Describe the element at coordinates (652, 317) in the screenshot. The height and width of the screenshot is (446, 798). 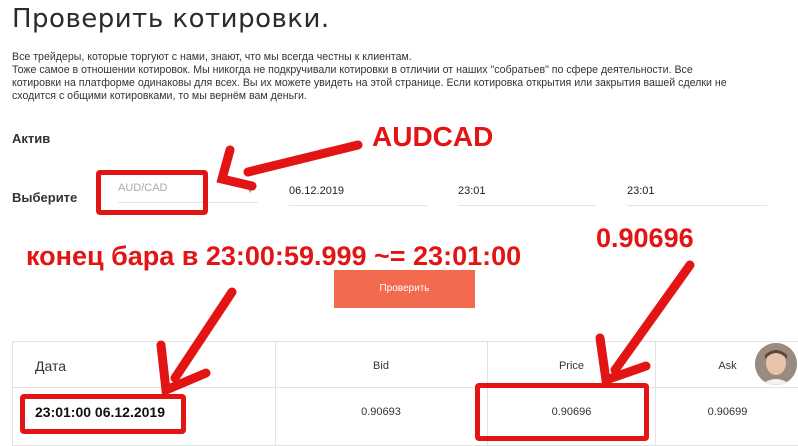
I see `arrow-to-price` at that location.